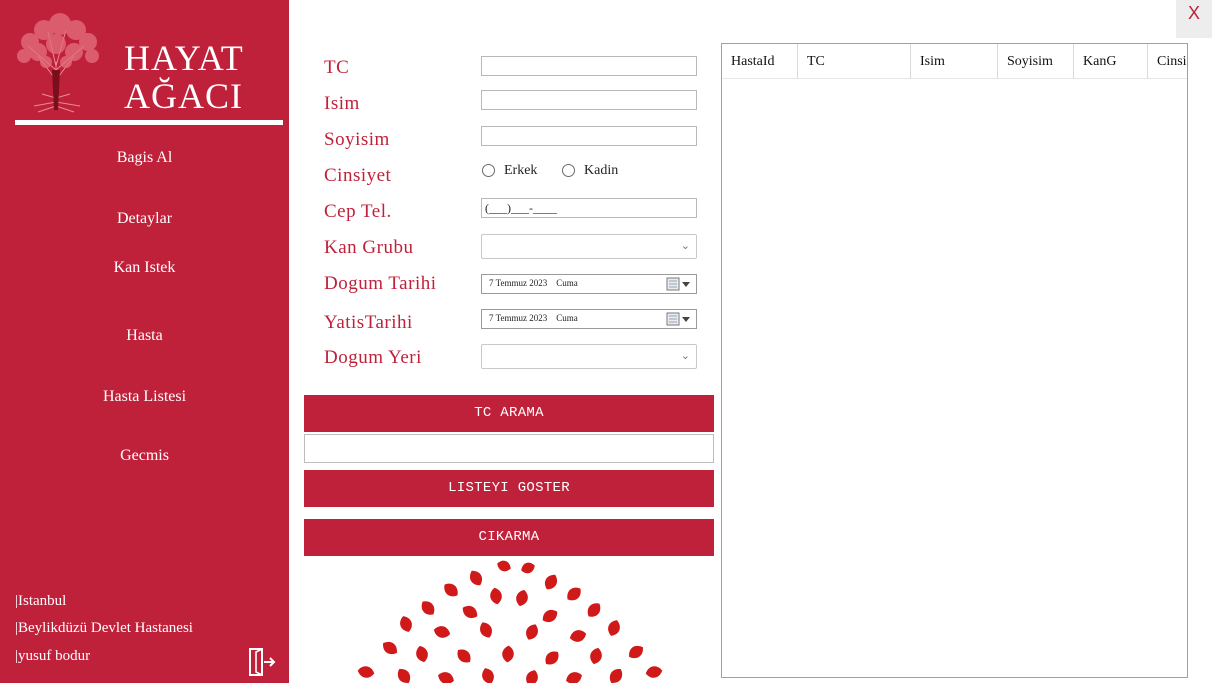  Describe the element at coordinates (53, 656) in the screenshot. I see `footer-user: |yusuf bodur` at that location.